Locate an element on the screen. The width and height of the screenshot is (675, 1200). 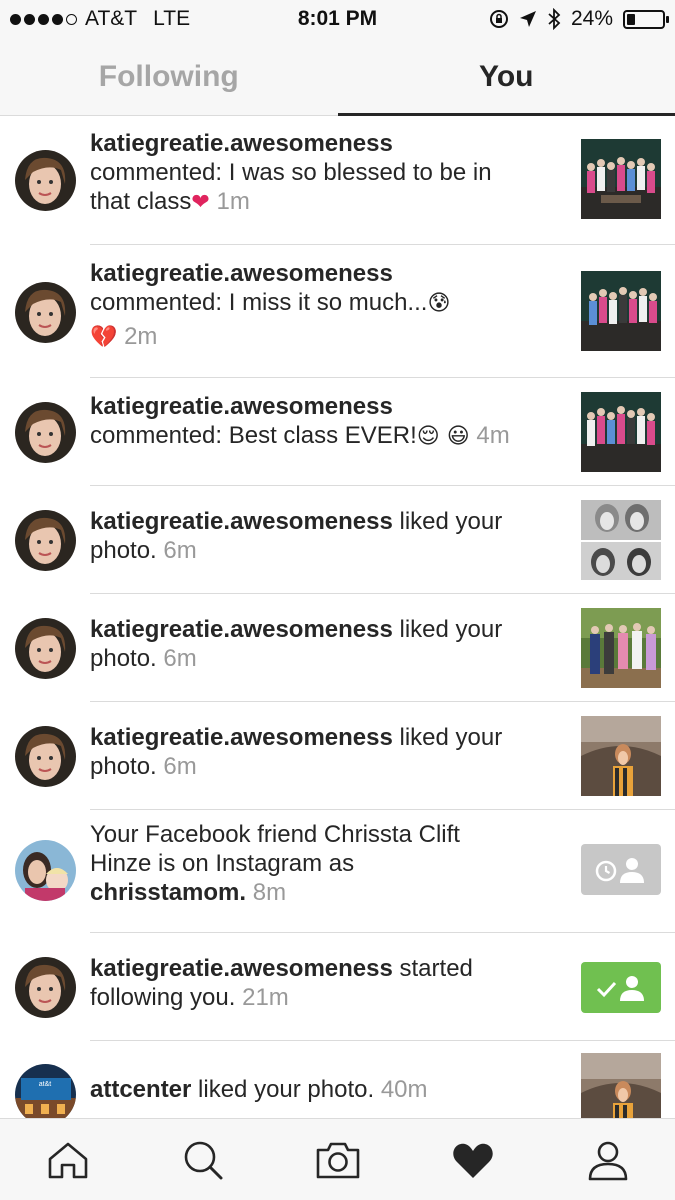
nav-camera is located at coordinates (337, 1159).